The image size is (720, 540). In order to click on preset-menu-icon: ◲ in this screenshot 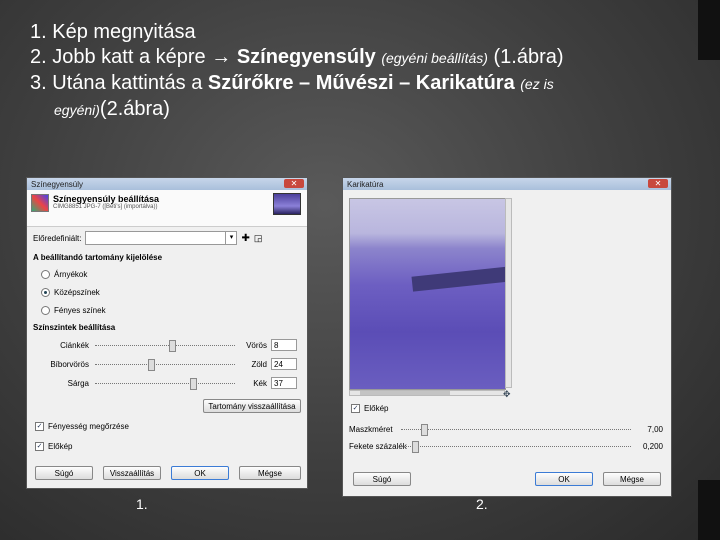, I will do `click(258, 238)`.